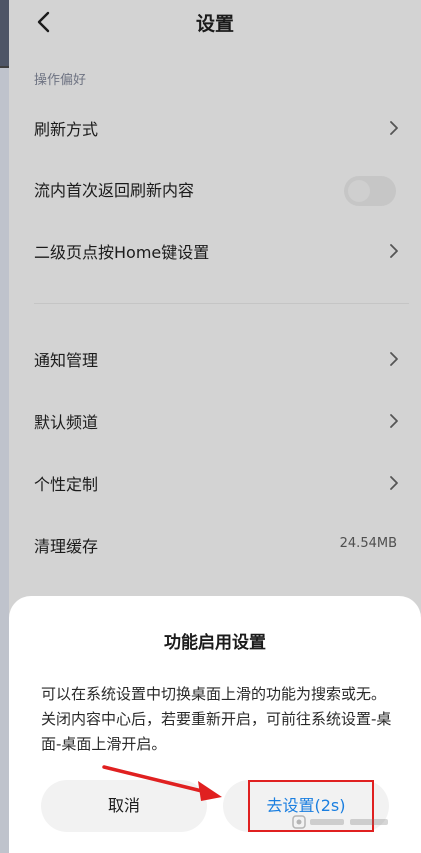 This screenshot has width=421, height=853. Describe the element at coordinates (66, 129) in the screenshot. I see `row-label: 刷新方式` at that location.